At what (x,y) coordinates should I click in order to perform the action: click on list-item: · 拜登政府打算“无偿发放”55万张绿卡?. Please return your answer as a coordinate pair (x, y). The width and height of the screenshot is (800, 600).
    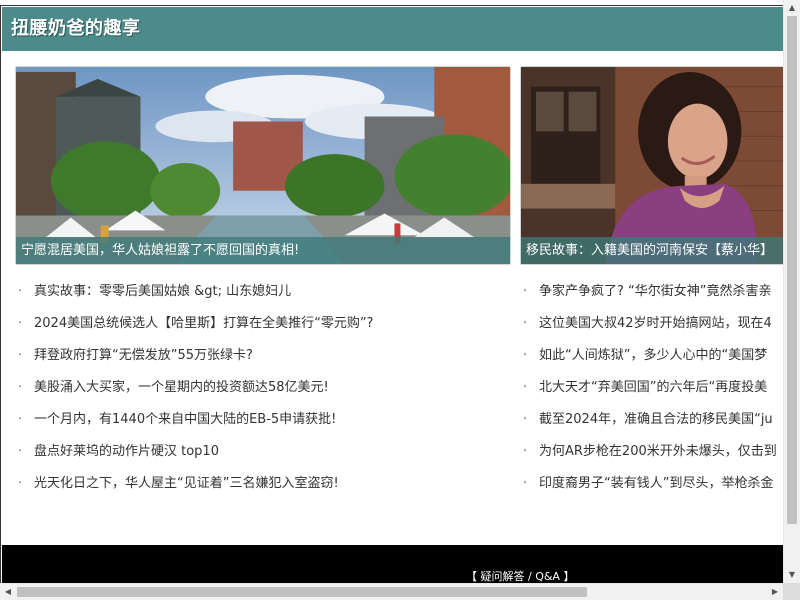
    Looking at the image, I should click on (260, 356).